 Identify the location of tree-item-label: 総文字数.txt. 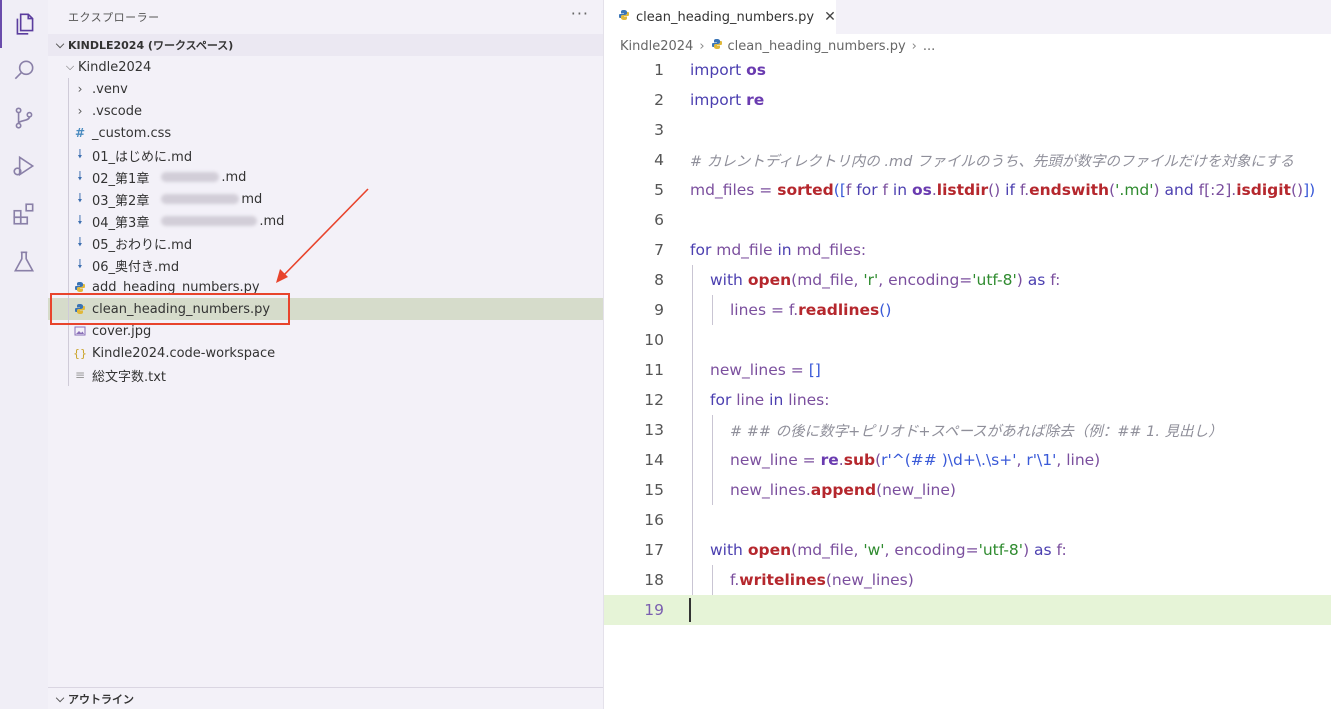
(129, 377).